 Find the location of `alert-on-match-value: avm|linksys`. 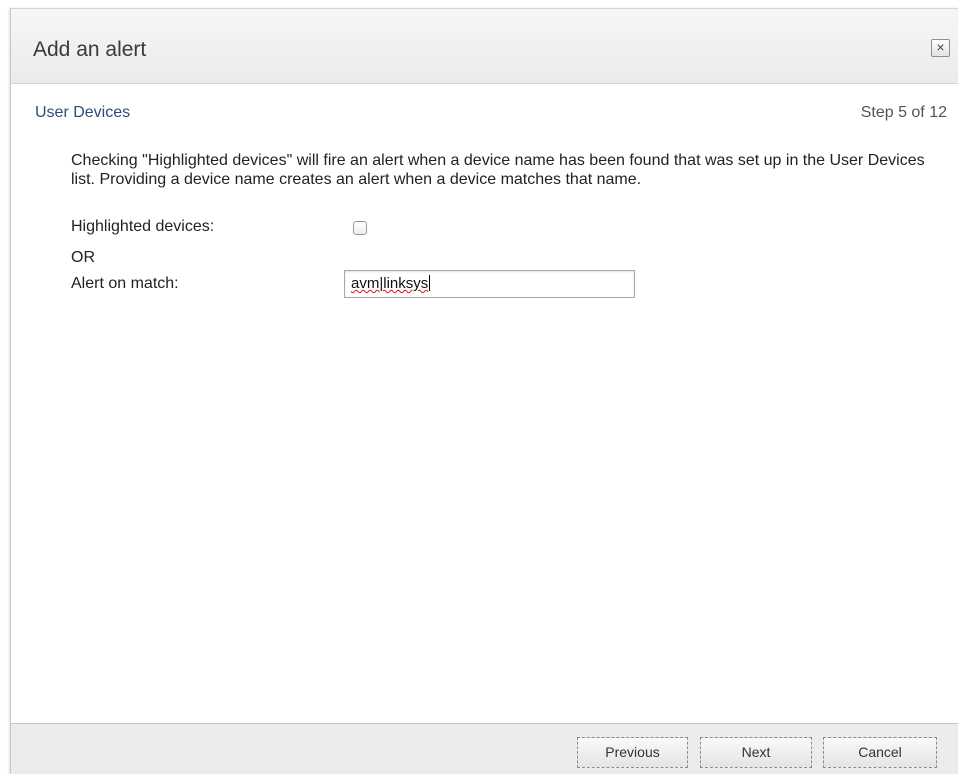

alert-on-match-value: avm|linksys is located at coordinates (390, 283).